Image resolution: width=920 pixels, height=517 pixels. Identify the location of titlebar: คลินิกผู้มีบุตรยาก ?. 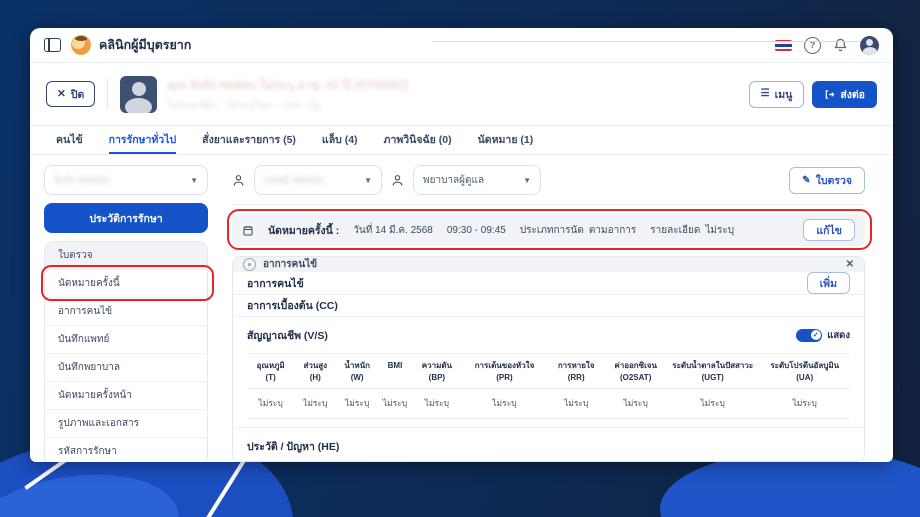
(461, 45).